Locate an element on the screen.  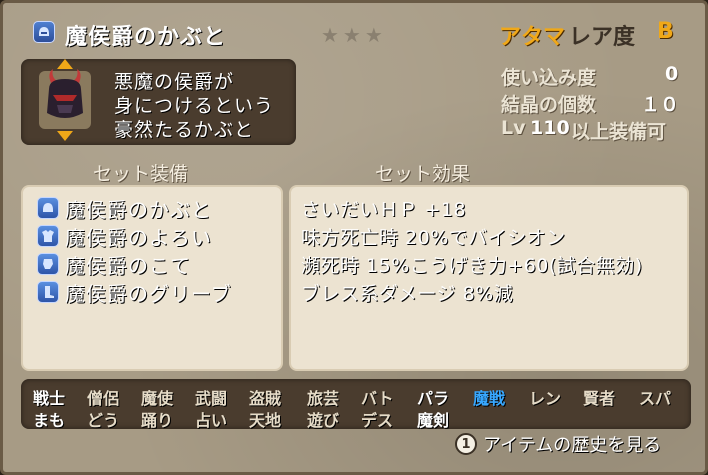
set-effect-line: ブレス系ダメージ 8%減 is located at coordinates (407, 294).